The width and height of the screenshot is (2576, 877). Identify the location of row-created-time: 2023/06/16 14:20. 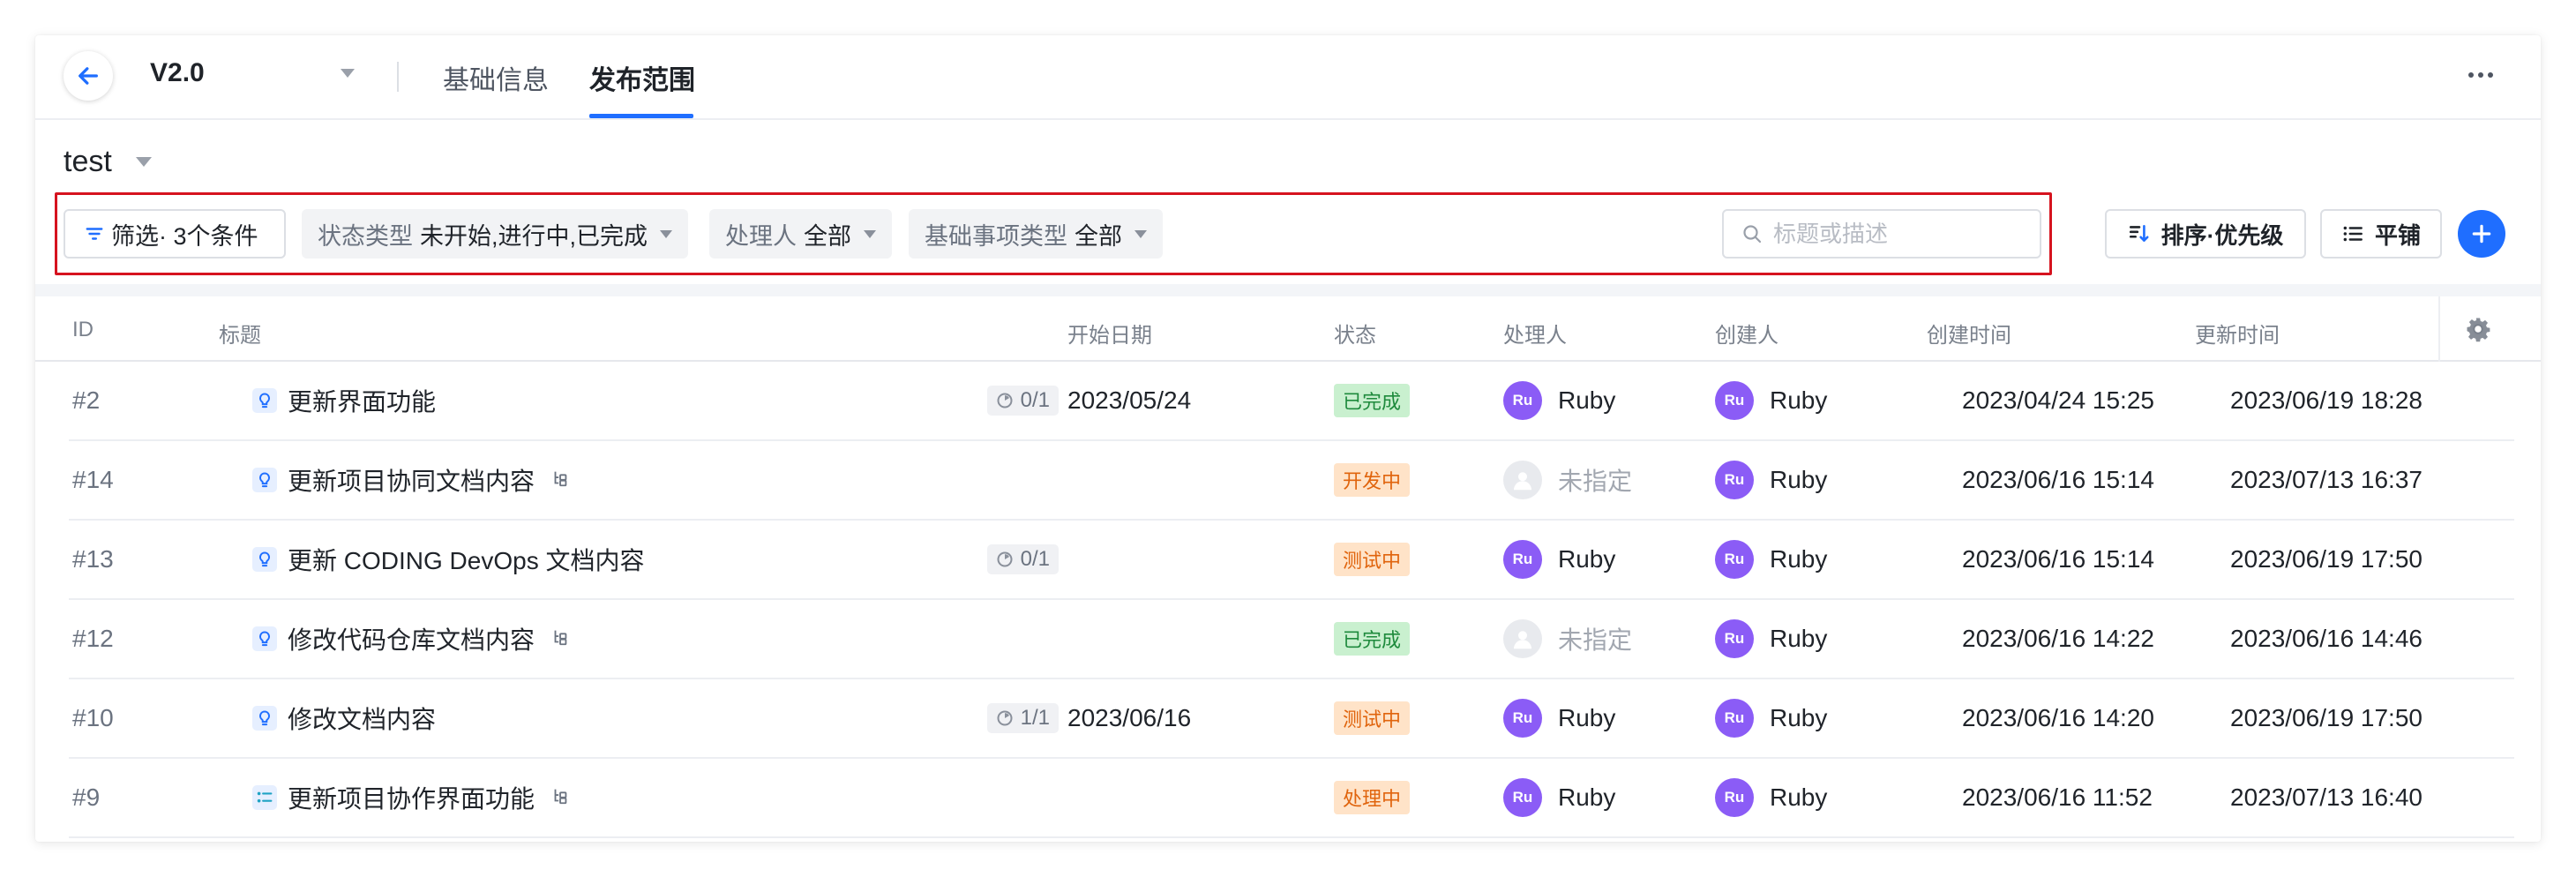
(2058, 717).